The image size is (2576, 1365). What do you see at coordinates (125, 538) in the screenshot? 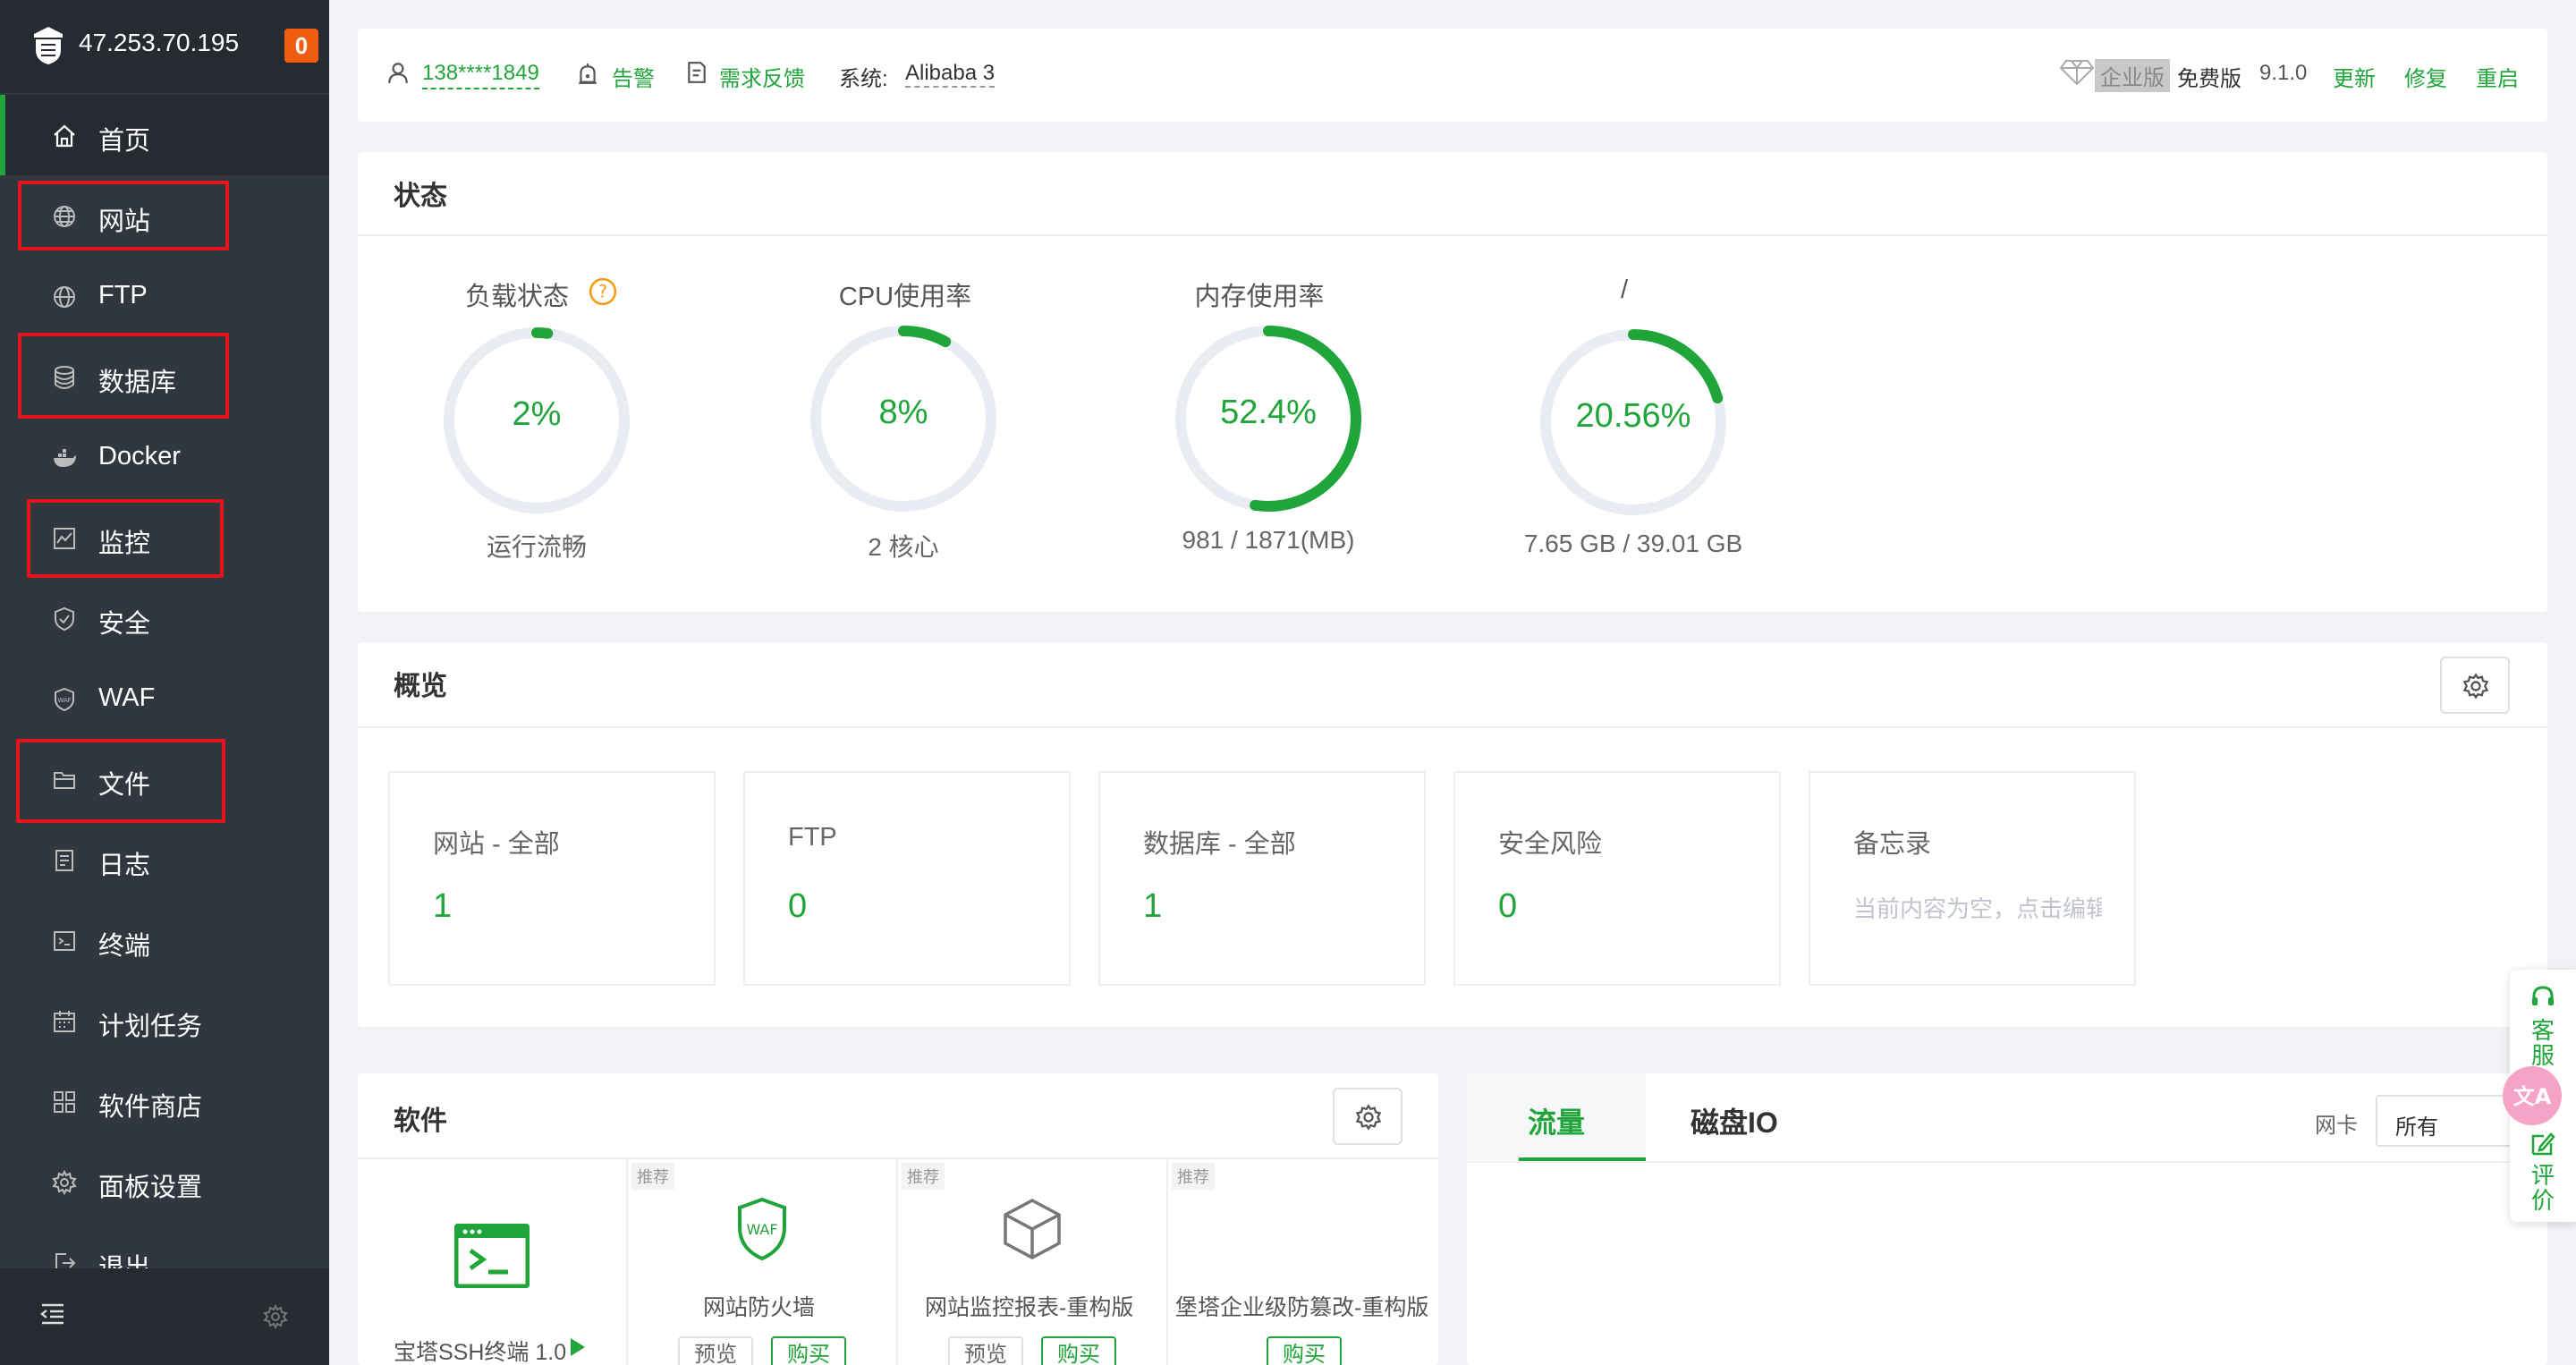
I see `highlight-box-monitor` at bounding box center [125, 538].